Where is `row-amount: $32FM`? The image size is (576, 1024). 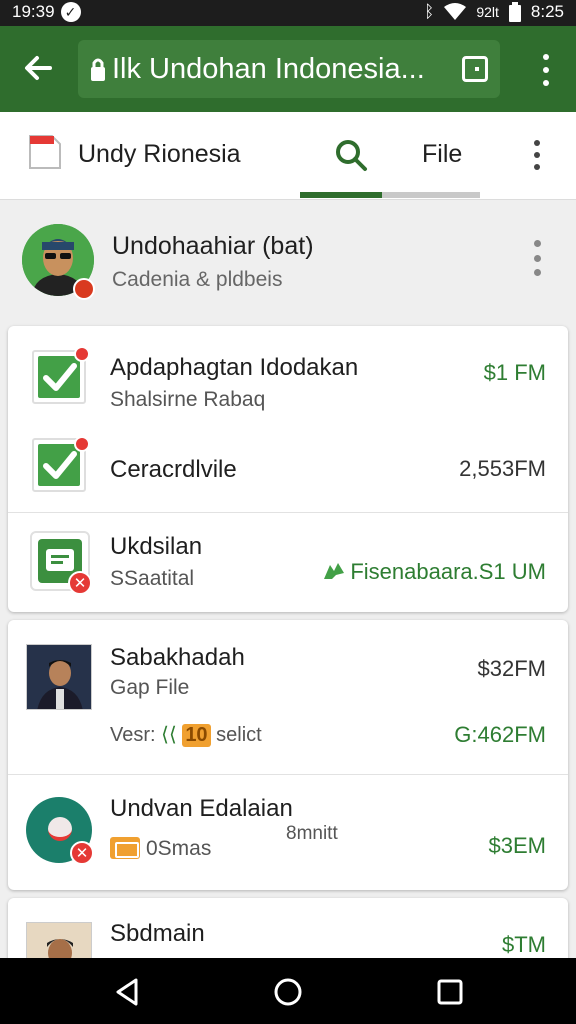 row-amount: $32FM is located at coordinates (511, 668).